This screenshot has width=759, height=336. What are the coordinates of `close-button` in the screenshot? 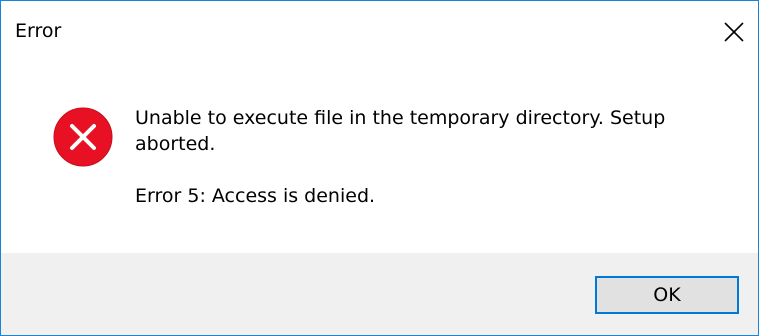 It's located at (734, 32).